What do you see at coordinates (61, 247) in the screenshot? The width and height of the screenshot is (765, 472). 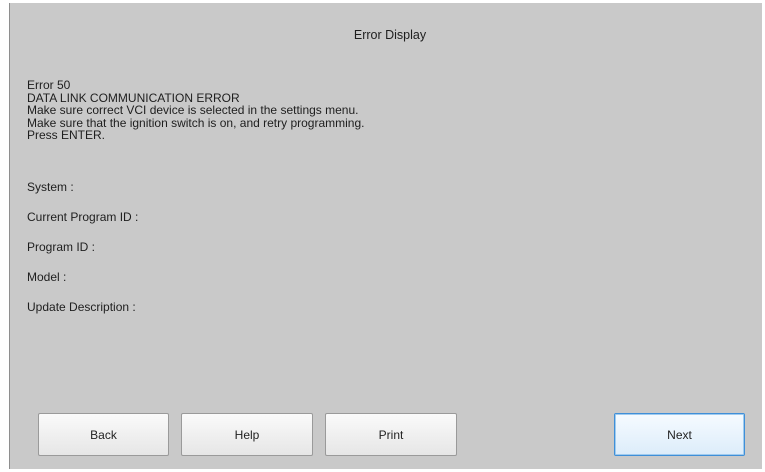 I see `program-id-label: Program ID :` at bounding box center [61, 247].